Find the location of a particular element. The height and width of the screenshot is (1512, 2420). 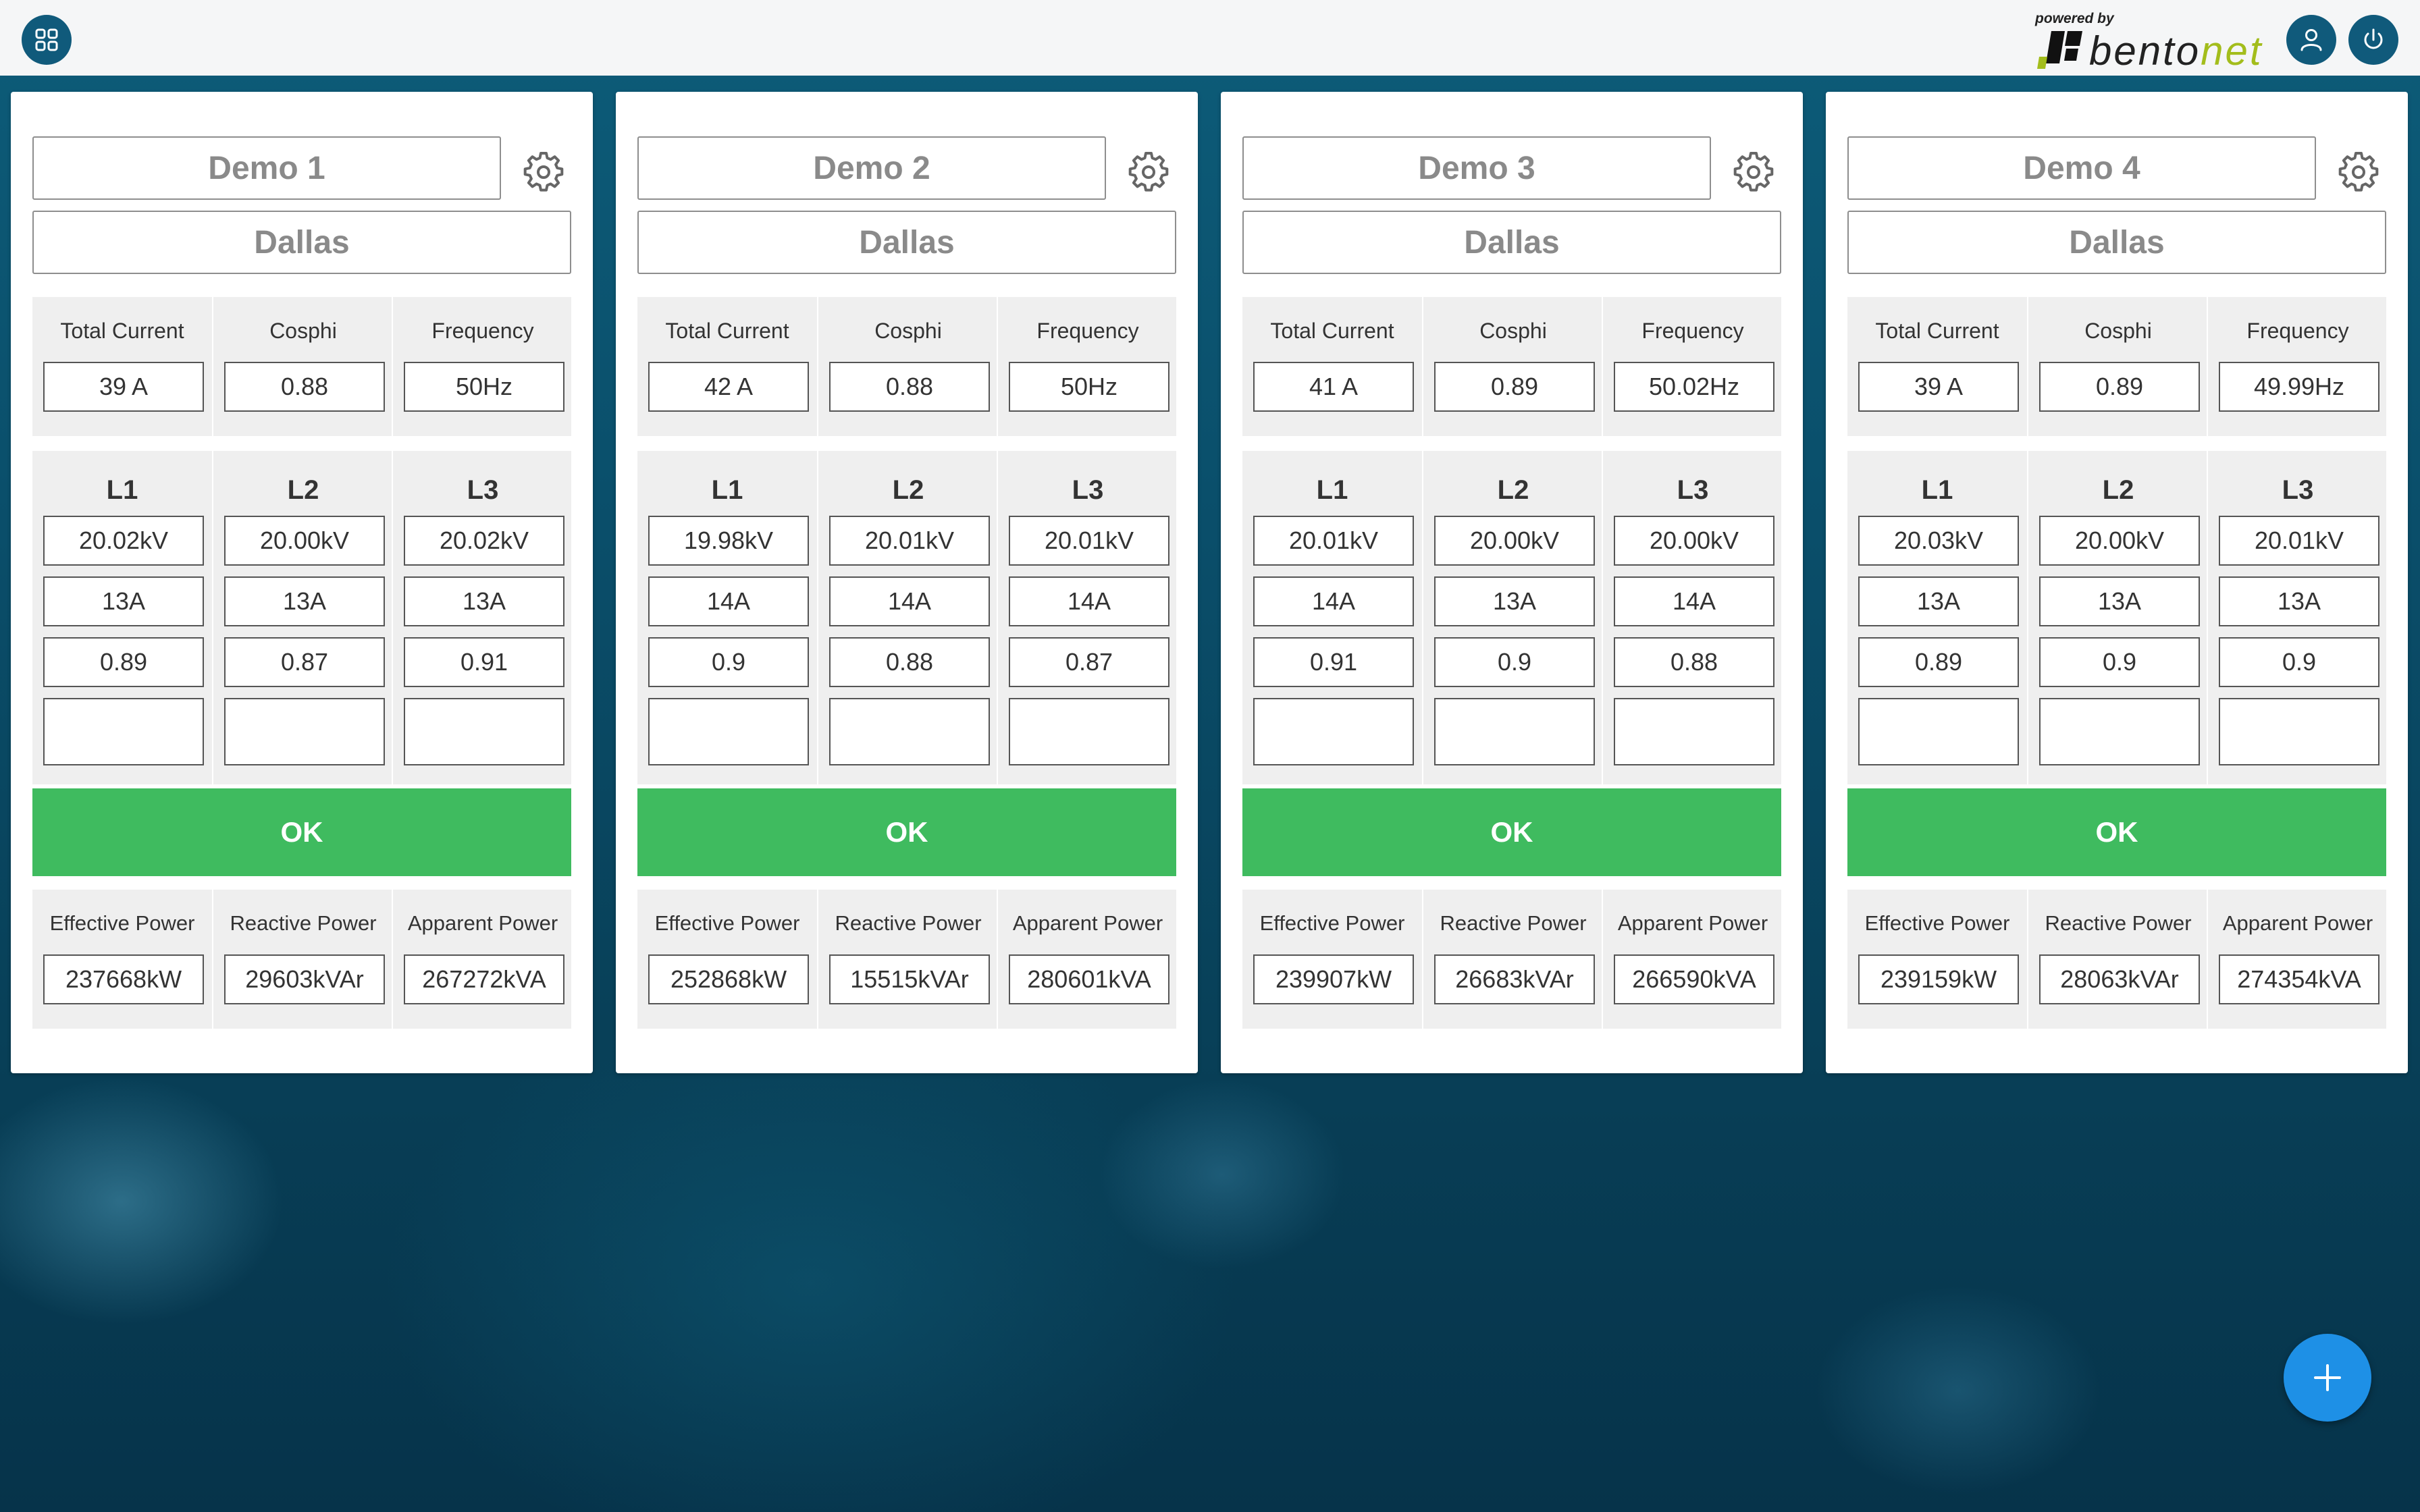

reactive-power-value: 28063kVAr is located at coordinates (2119, 979).